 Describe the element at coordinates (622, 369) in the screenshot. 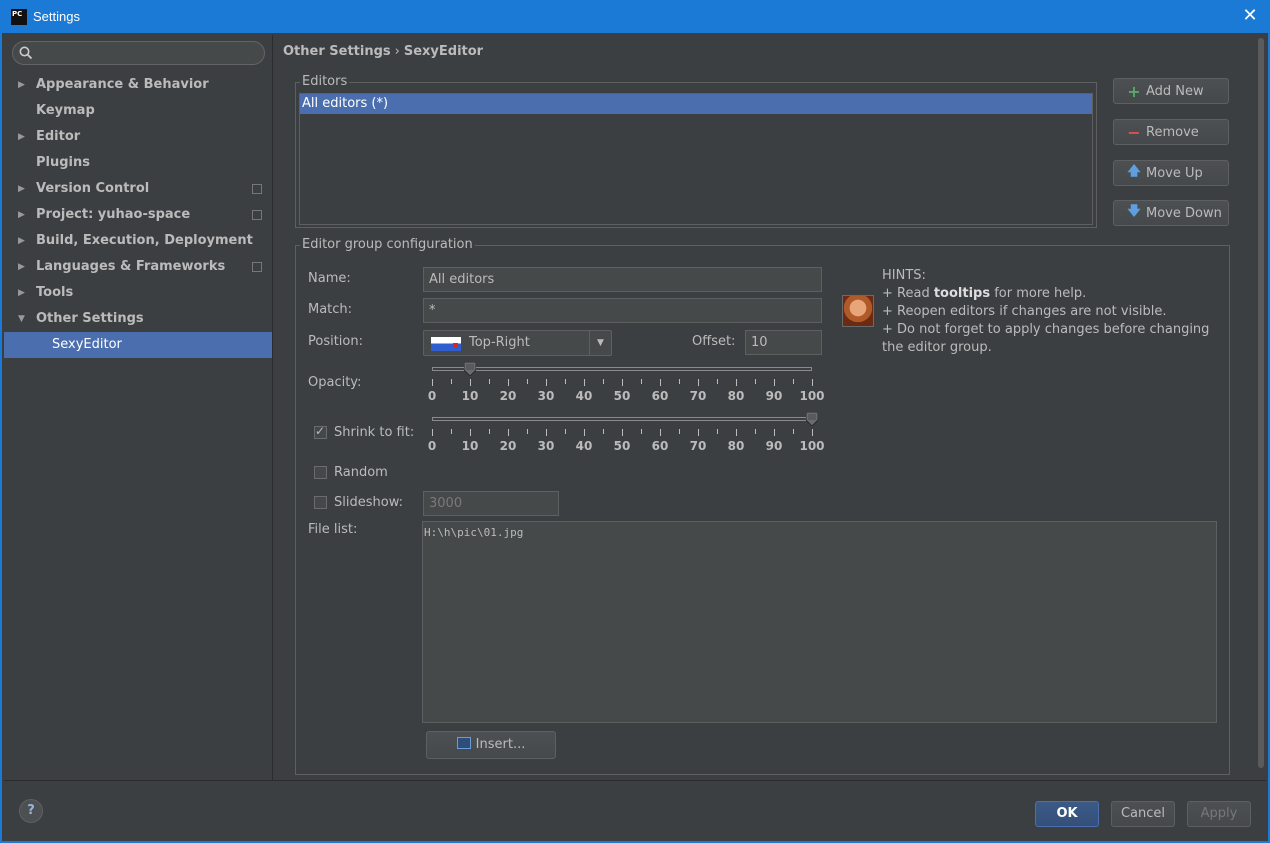

I see `opacity-slider-track` at that location.